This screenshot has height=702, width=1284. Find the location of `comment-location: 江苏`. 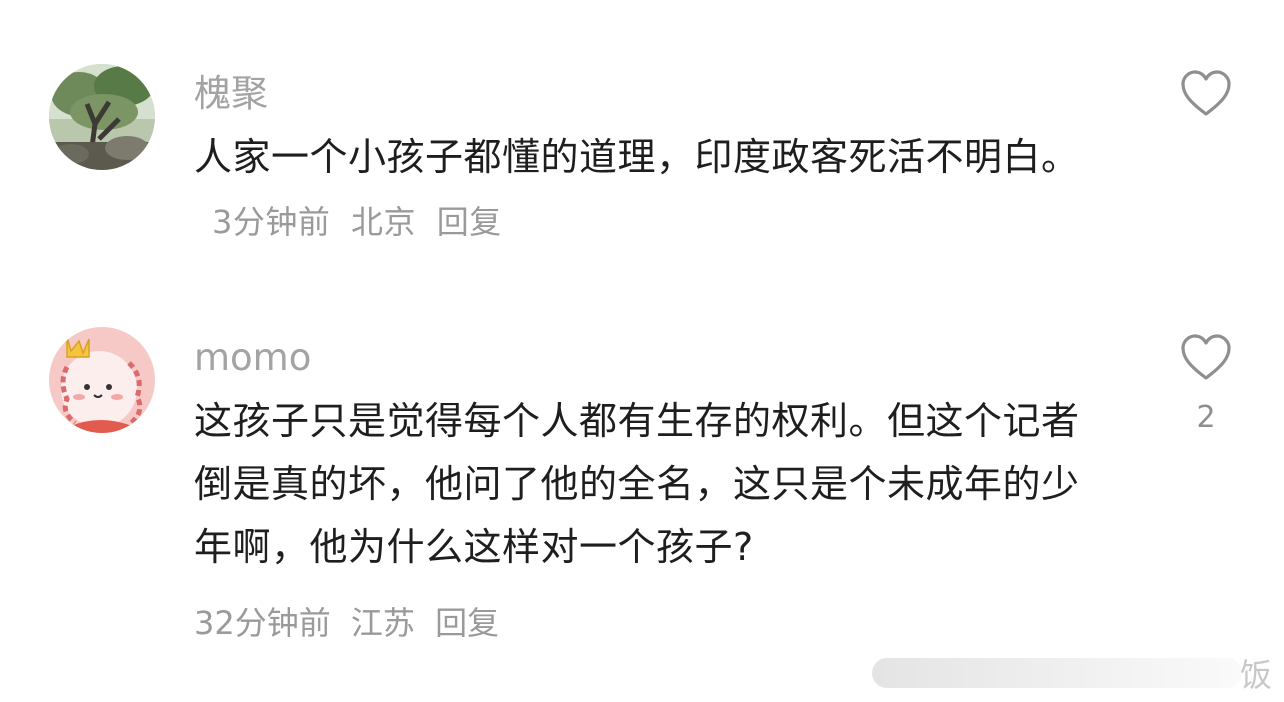

comment-location: 江苏 is located at coordinates (382, 623).